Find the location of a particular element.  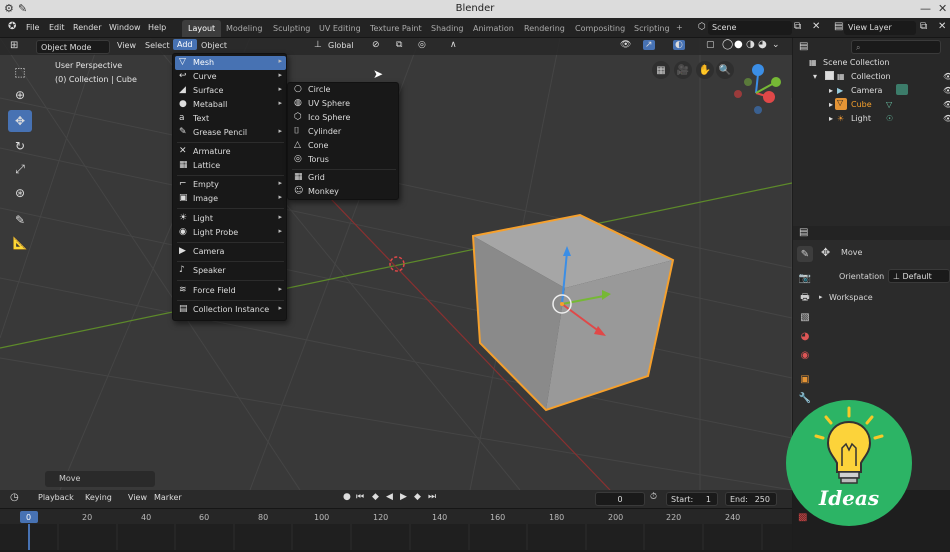

shading-material-icon: ◑ is located at coordinates (750, 44).